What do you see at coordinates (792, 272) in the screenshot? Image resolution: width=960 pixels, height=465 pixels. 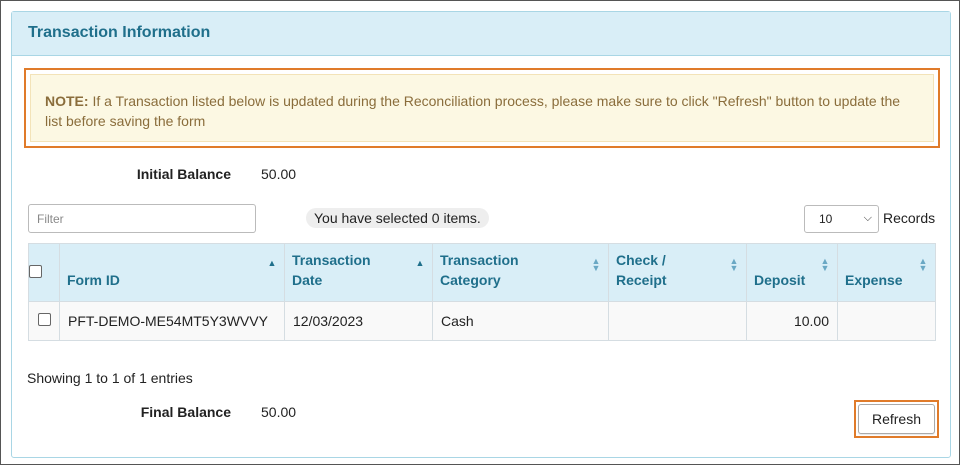 I see `col-deposit: Deposit ▲ ▼` at bounding box center [792, 272].